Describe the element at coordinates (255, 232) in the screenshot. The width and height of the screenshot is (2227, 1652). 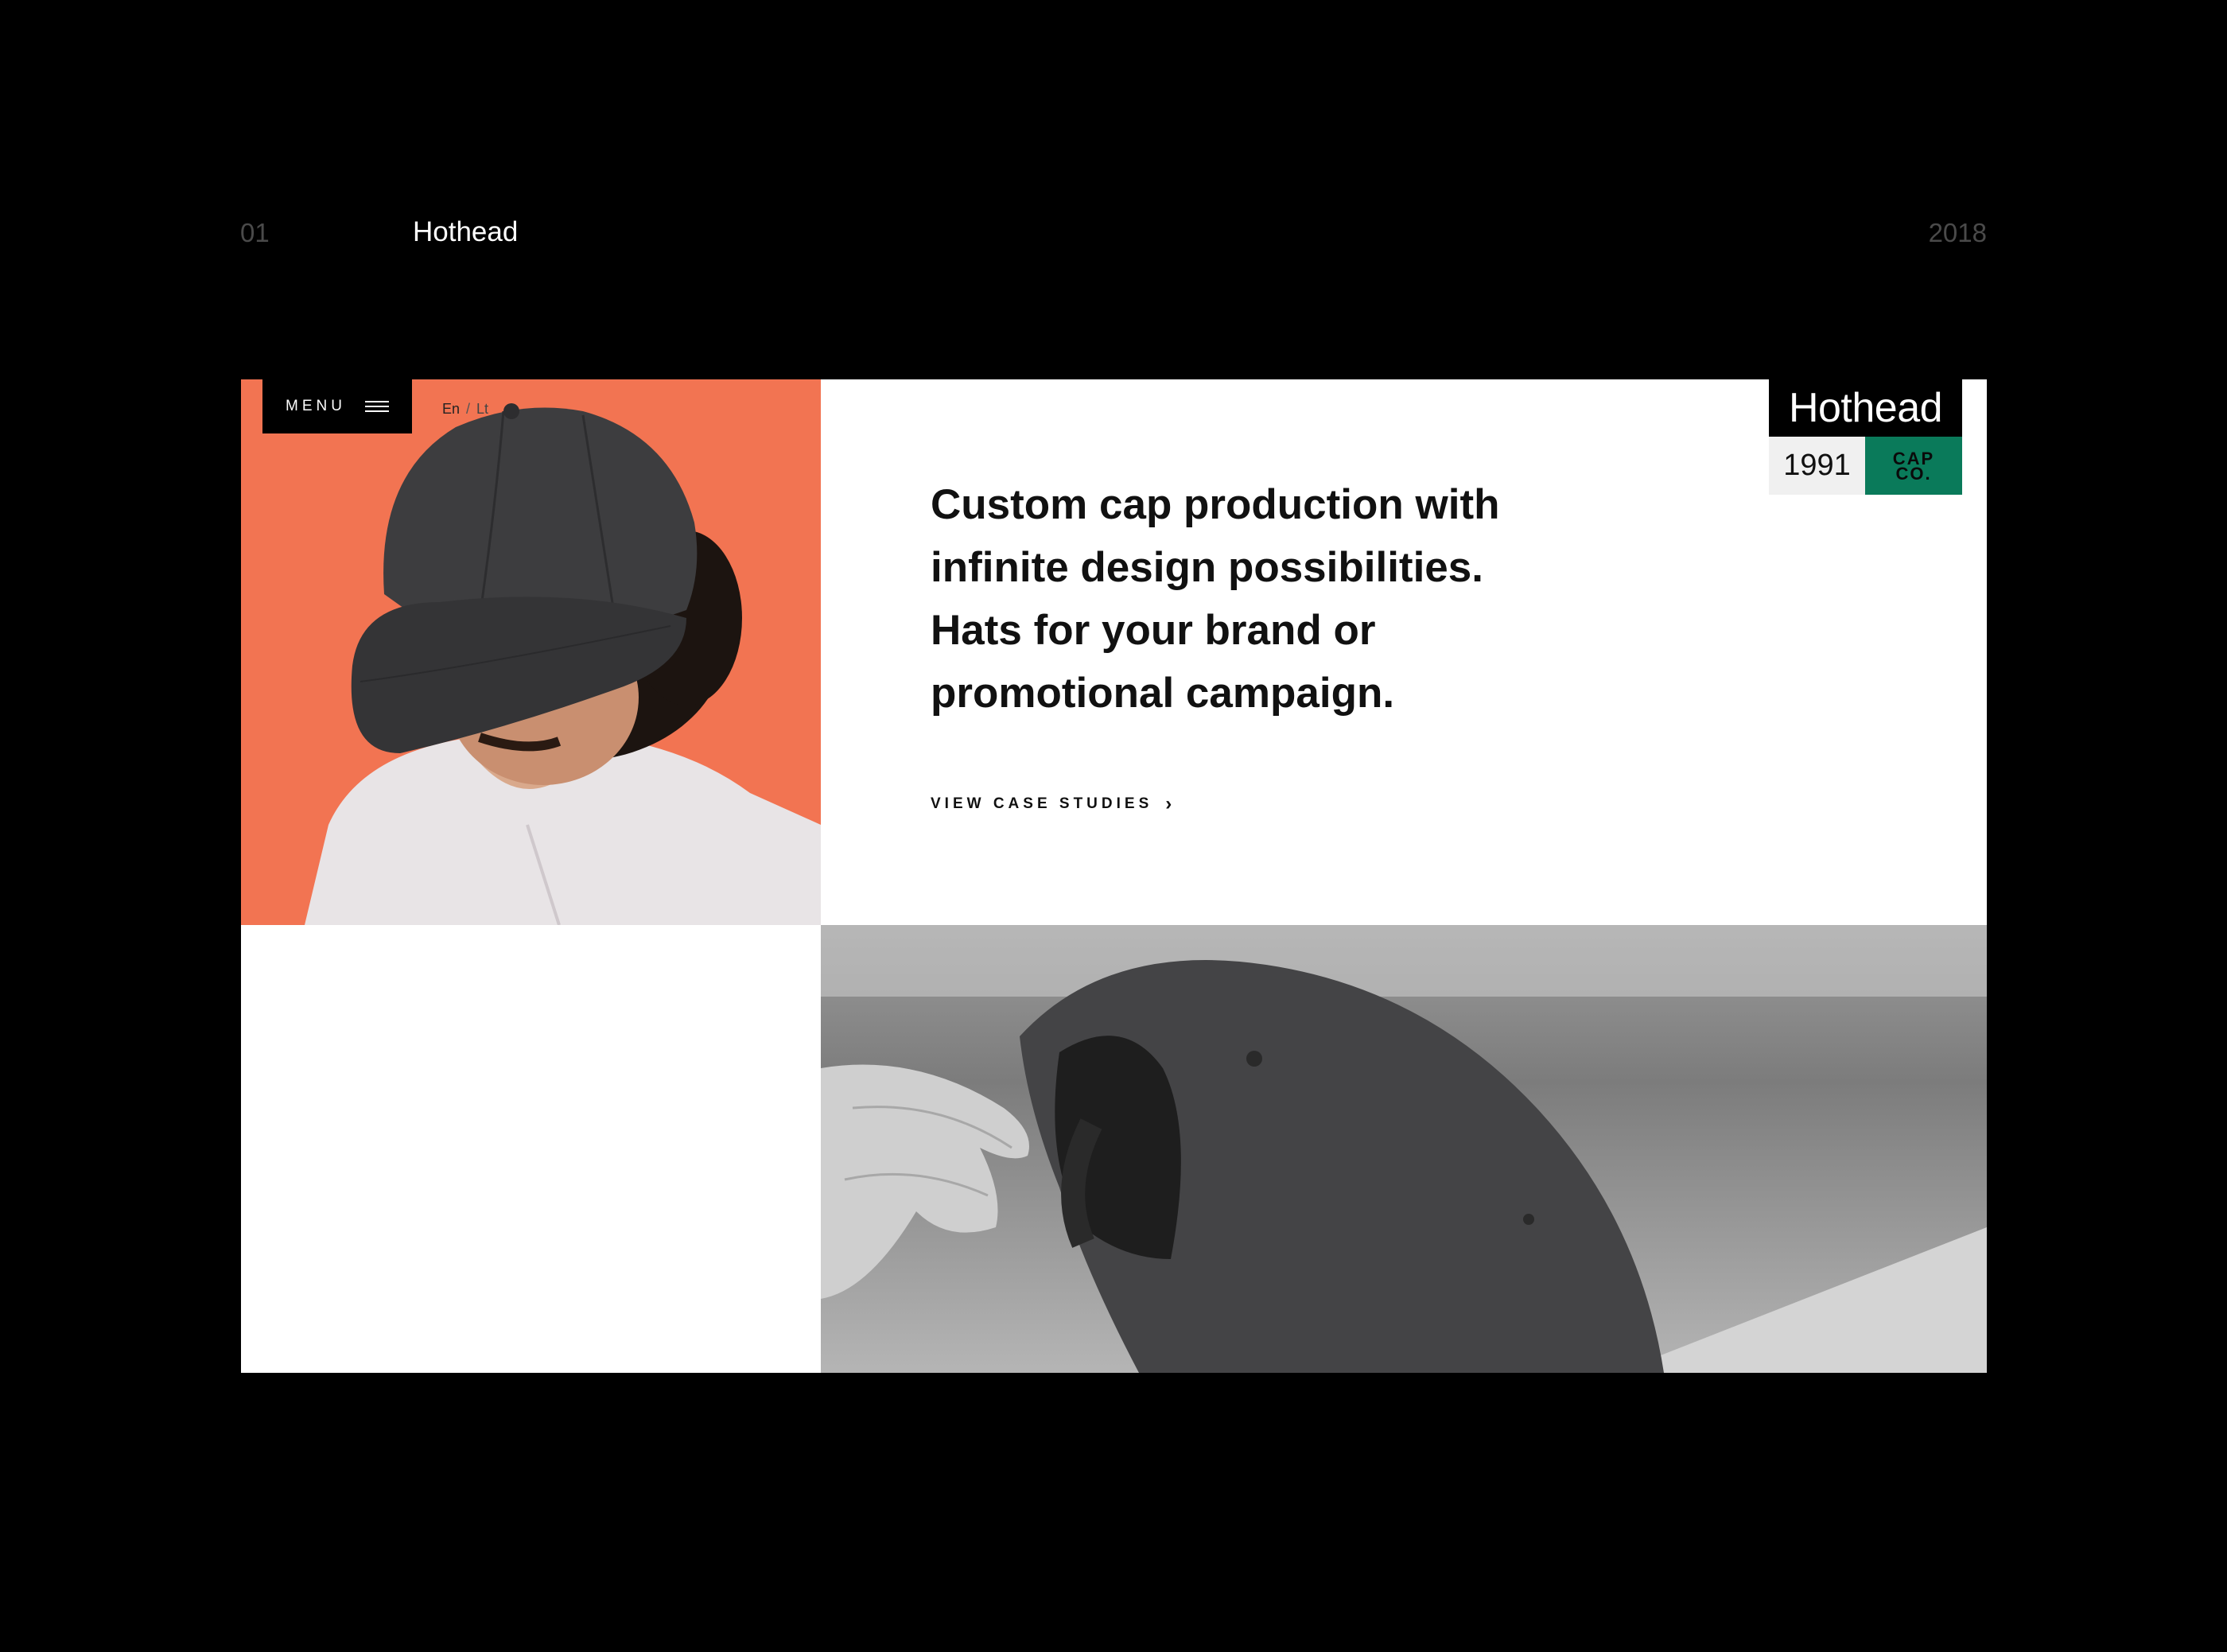
I see `case-number: 01` at that location.